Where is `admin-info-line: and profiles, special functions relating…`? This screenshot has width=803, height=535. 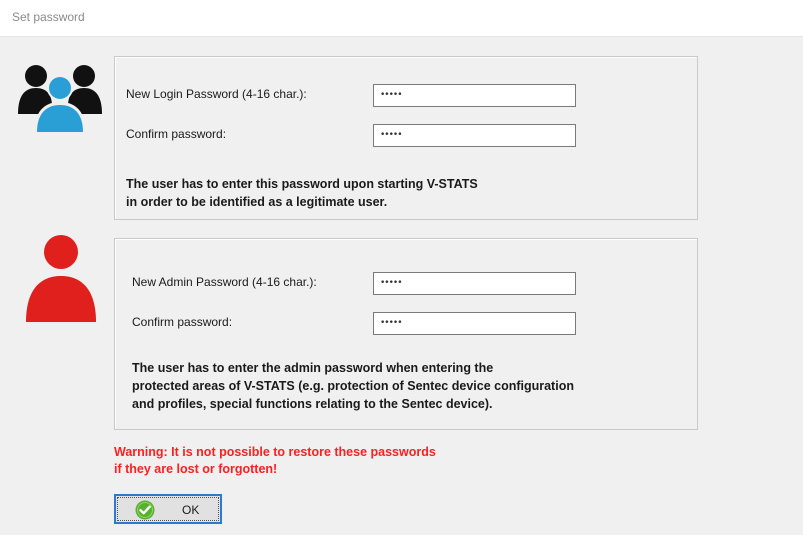 admin-info-line: and profiles, special functions relating… is located at coordinates (312, 404).